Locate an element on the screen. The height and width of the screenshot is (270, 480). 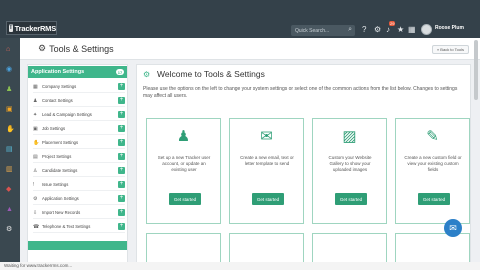
sidebar-item-job-settings: ▣ Job Settings + is located at coordinates (79, 129).